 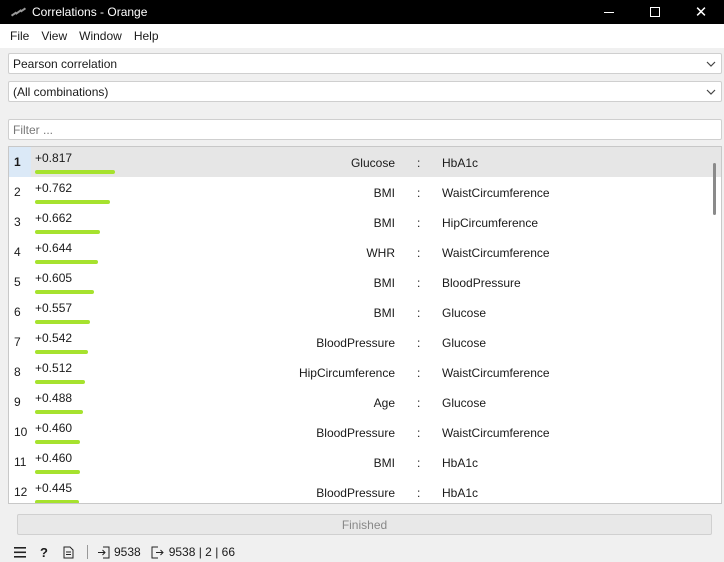 I want to click on input-count: 9538, so click(x=127, y=552).